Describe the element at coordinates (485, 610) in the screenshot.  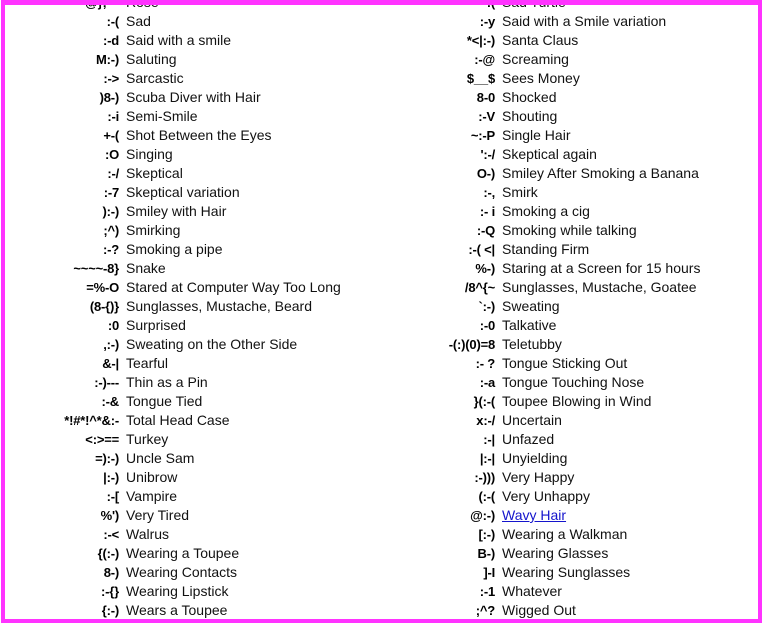
I see `emoticon-code: ;^?` at that location.